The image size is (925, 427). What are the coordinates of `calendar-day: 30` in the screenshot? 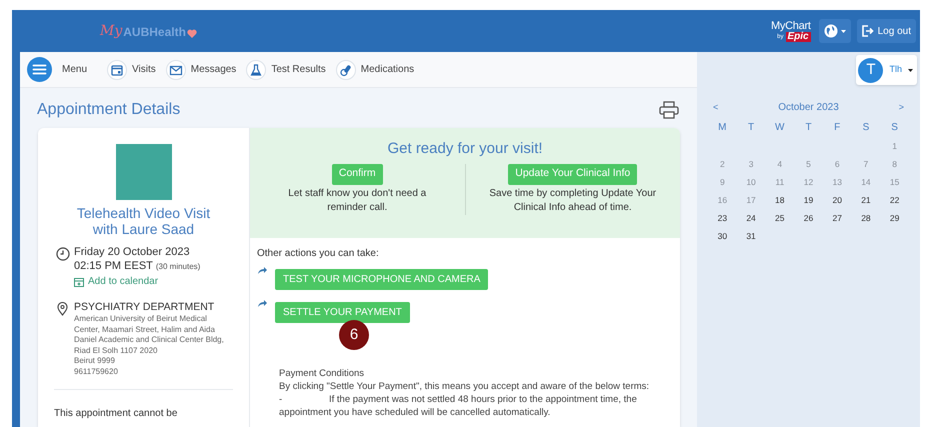 It's located at (722, 236).